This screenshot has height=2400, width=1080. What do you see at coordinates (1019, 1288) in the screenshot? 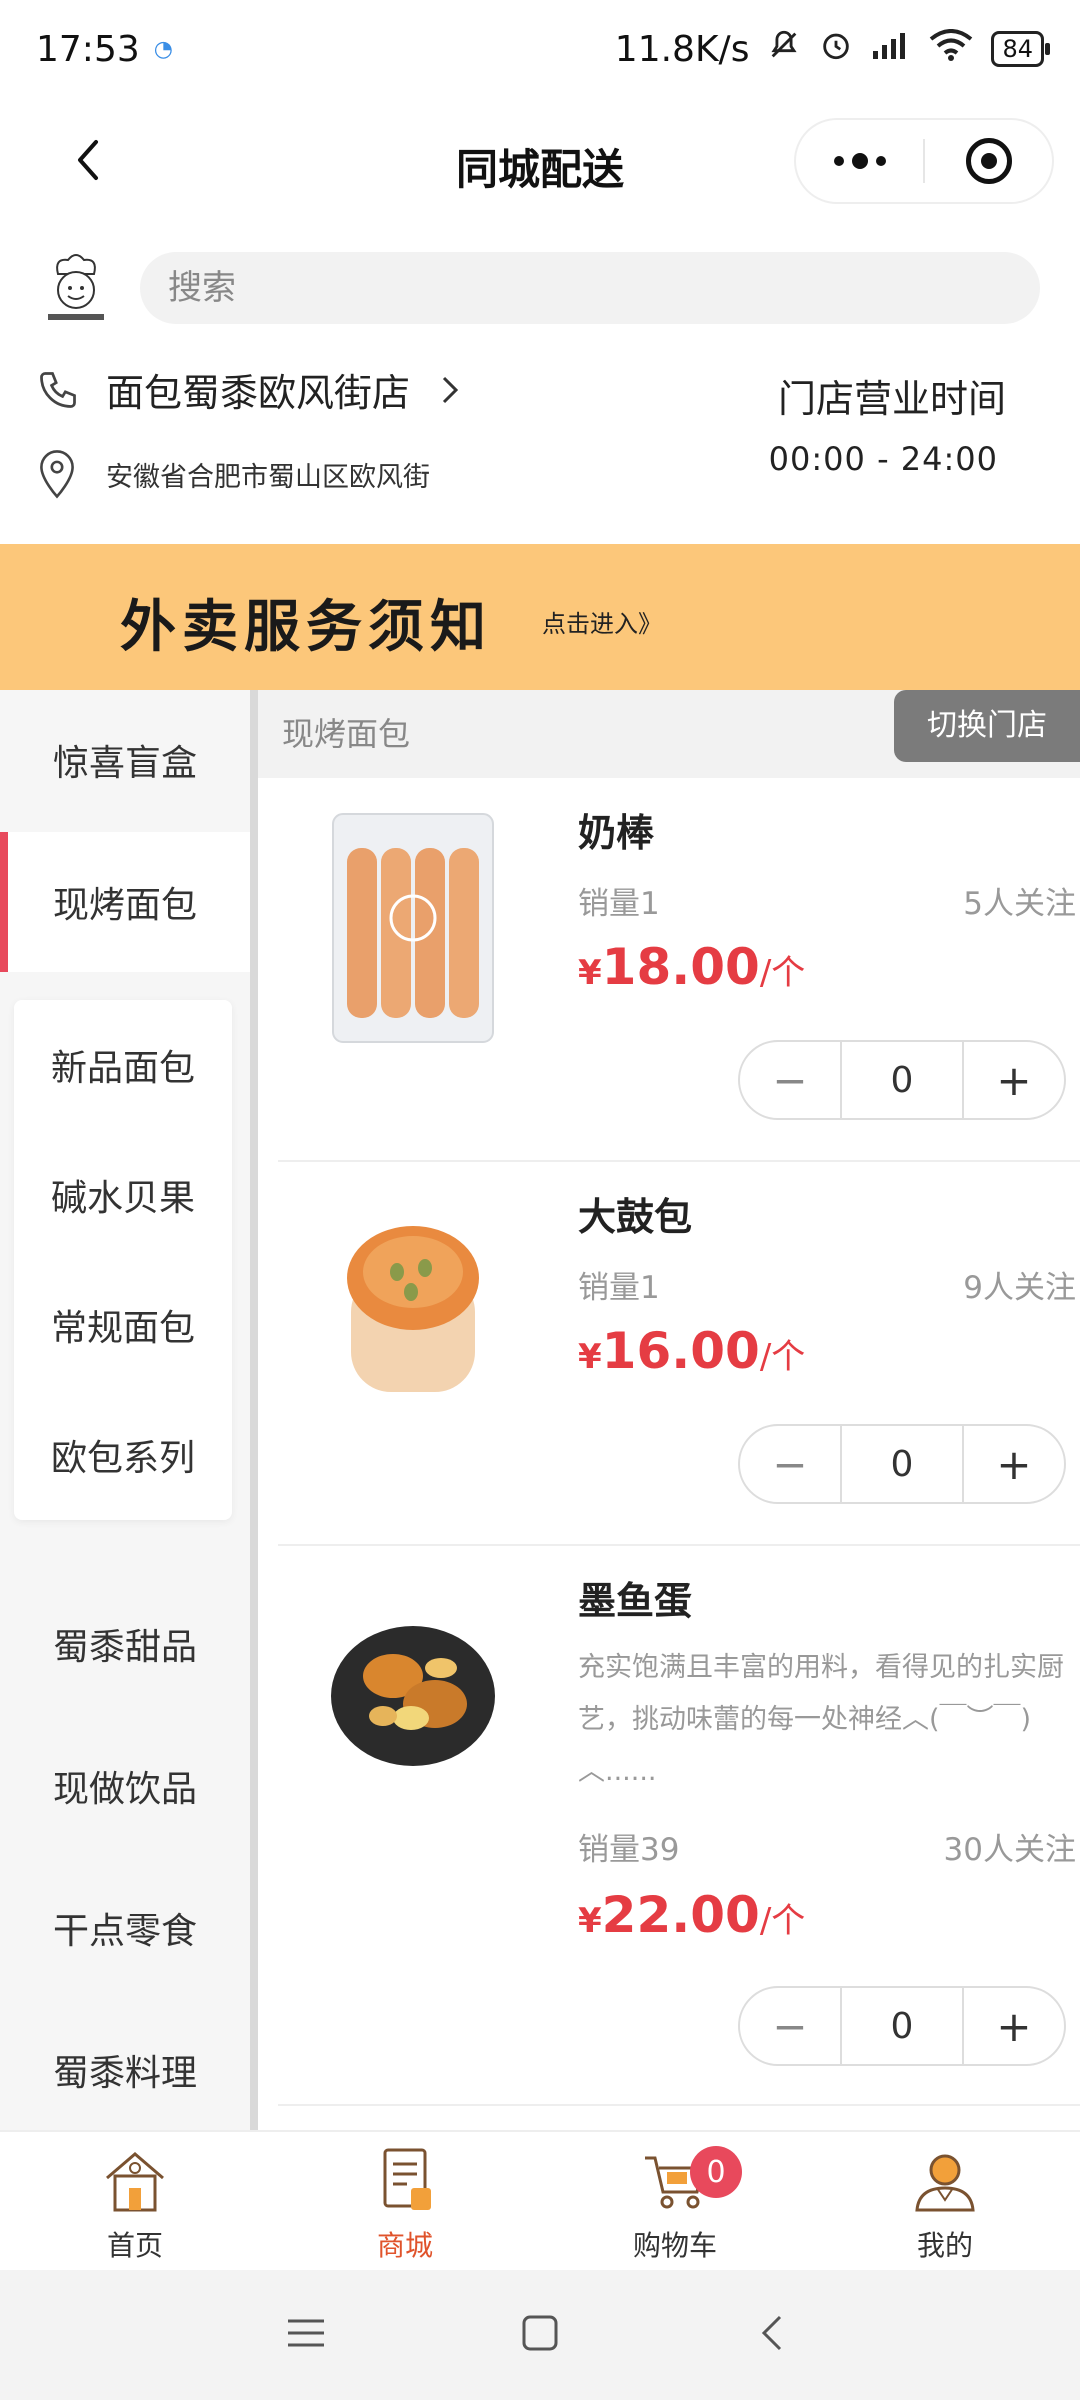
I see `product-followers: 9人关注` at bounding box center [1019, 1288].